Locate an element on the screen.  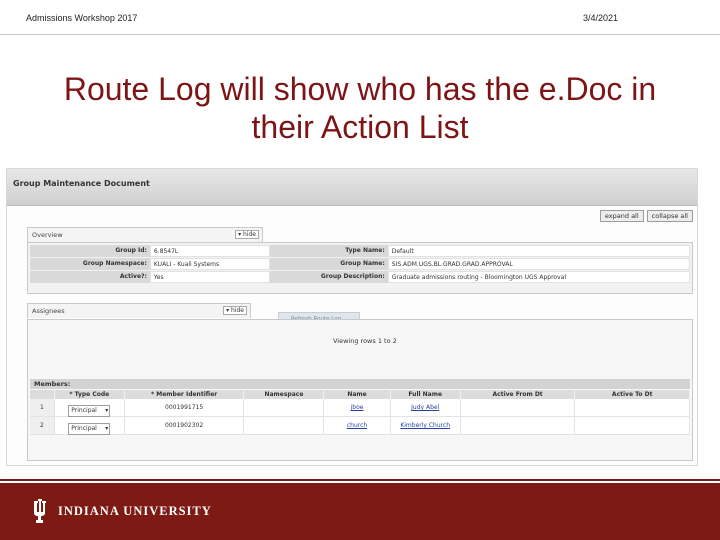
member-id-cell: 0001991715 is located at coordinates (184, 408).